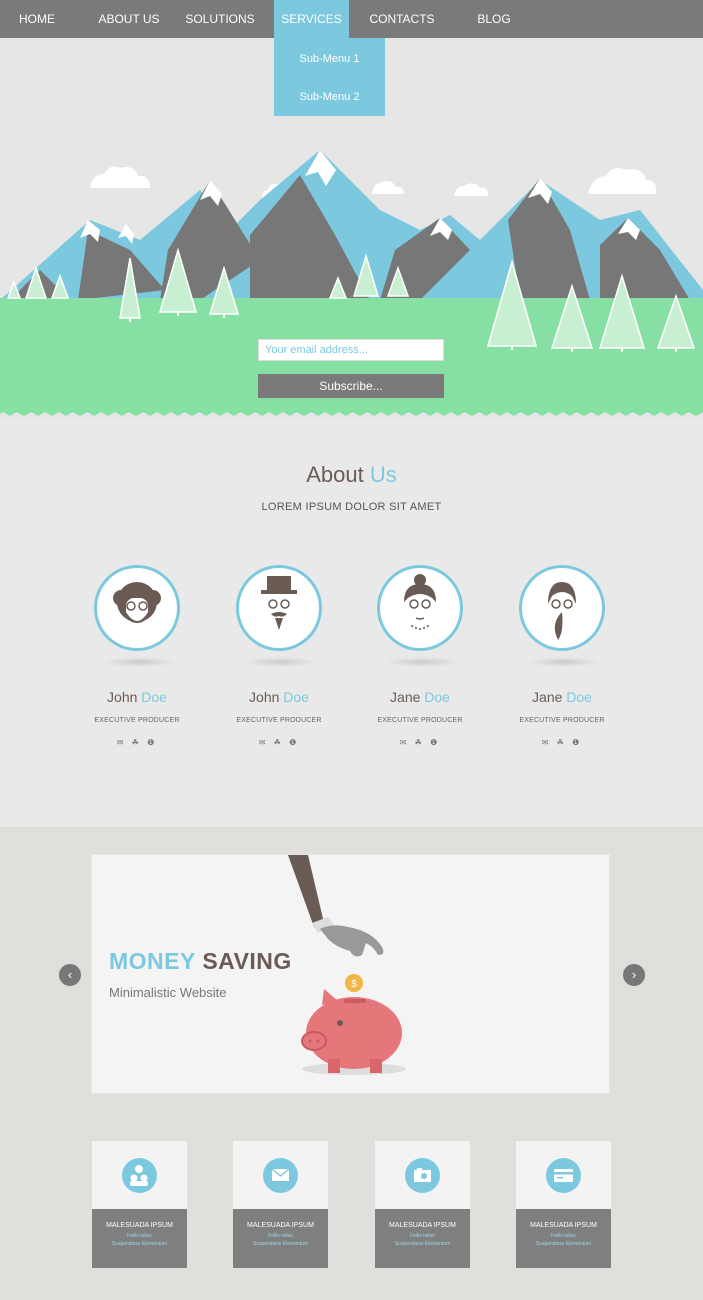  Describe the element at coordinates (402, 19) in the screenshot. I see `nav-contacts: CONTACTS` at that location.